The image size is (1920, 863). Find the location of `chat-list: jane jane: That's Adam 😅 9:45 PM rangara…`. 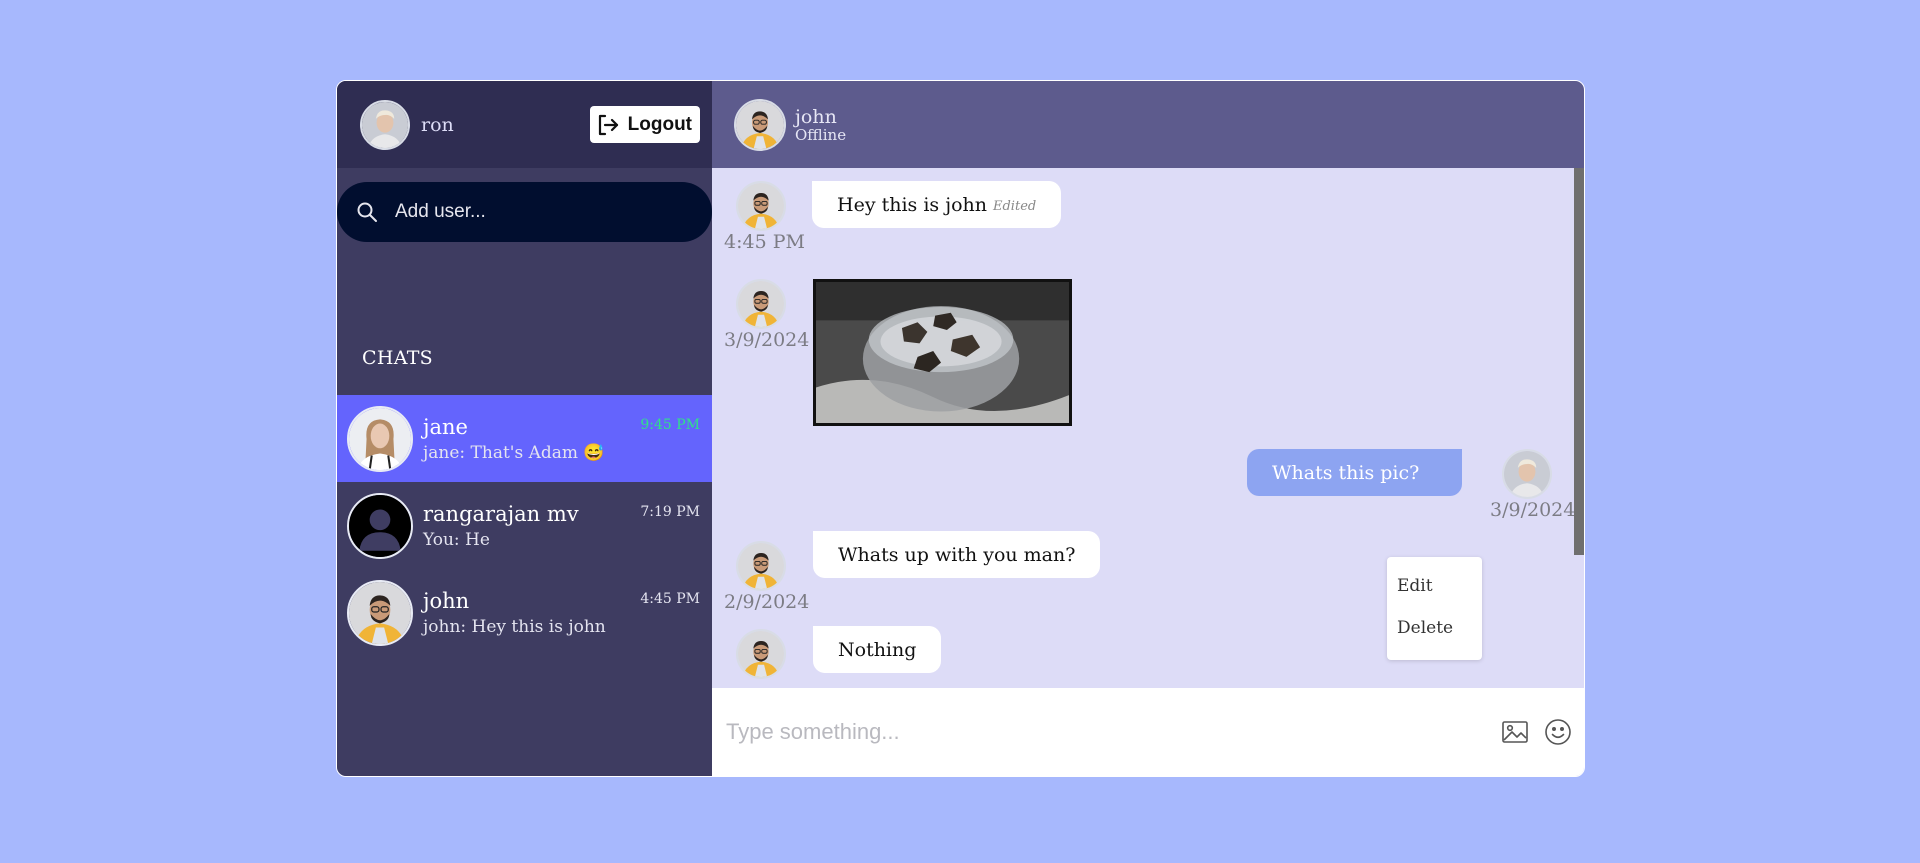

chat-list: jane jane: That's Adam 😅 9:45 PM rangara… is located at coordinates (524, 525).